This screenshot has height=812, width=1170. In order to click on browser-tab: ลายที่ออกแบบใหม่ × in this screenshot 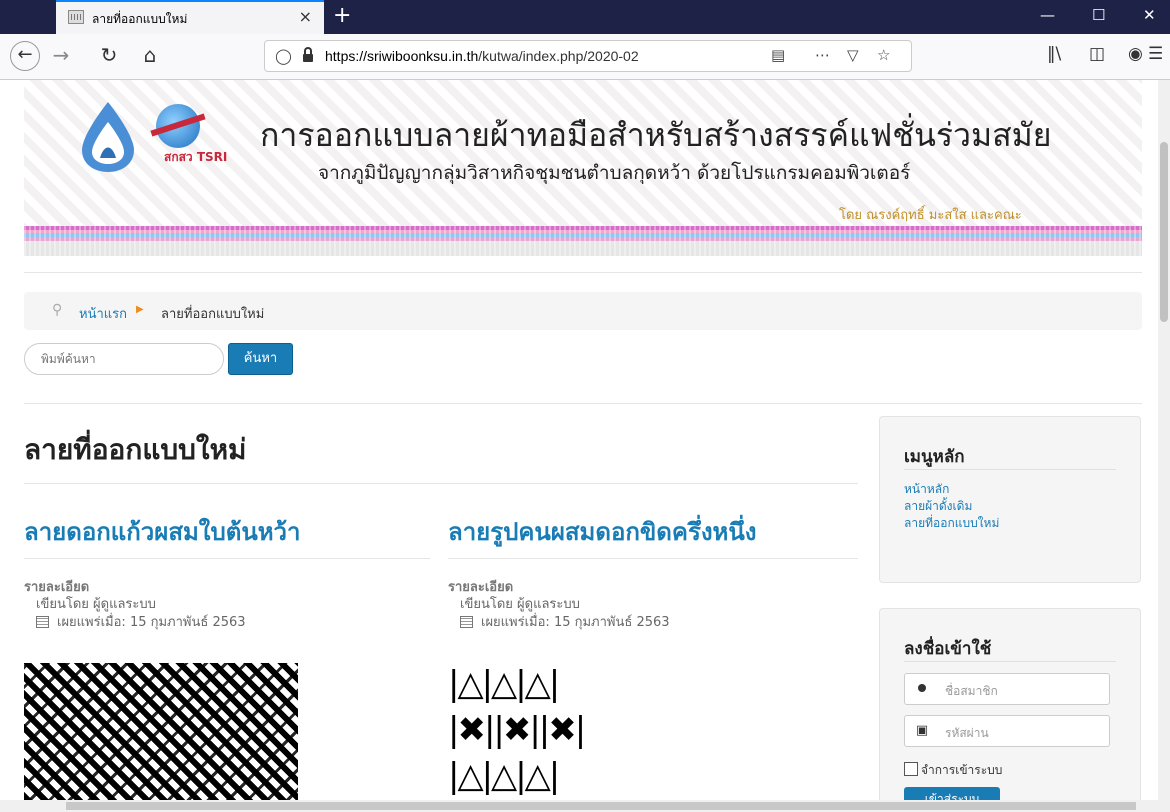, I will do `click(190, 17)`.